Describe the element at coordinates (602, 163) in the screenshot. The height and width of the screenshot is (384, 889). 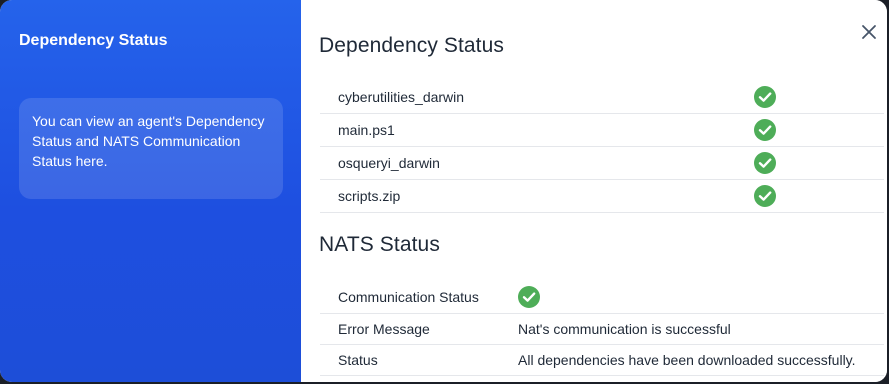
I see `table-row: osqueryi_darwin` at that location.